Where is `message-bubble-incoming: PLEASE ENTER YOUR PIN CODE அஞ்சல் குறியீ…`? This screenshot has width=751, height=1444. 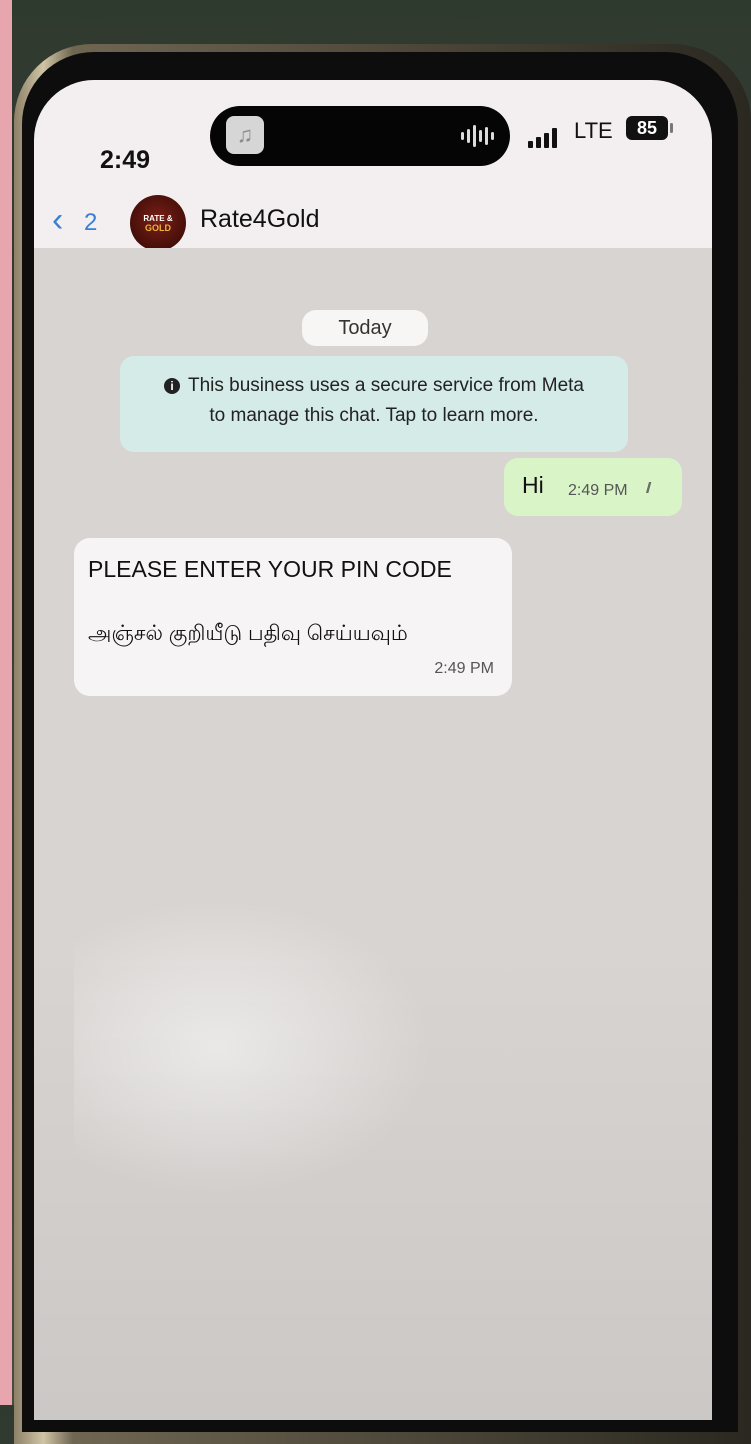 message-bubble-incoming: PLEASE ENTER YOUR PIN CODE அஞ்சல் குறியீ… is located at coordinates (293, 617).